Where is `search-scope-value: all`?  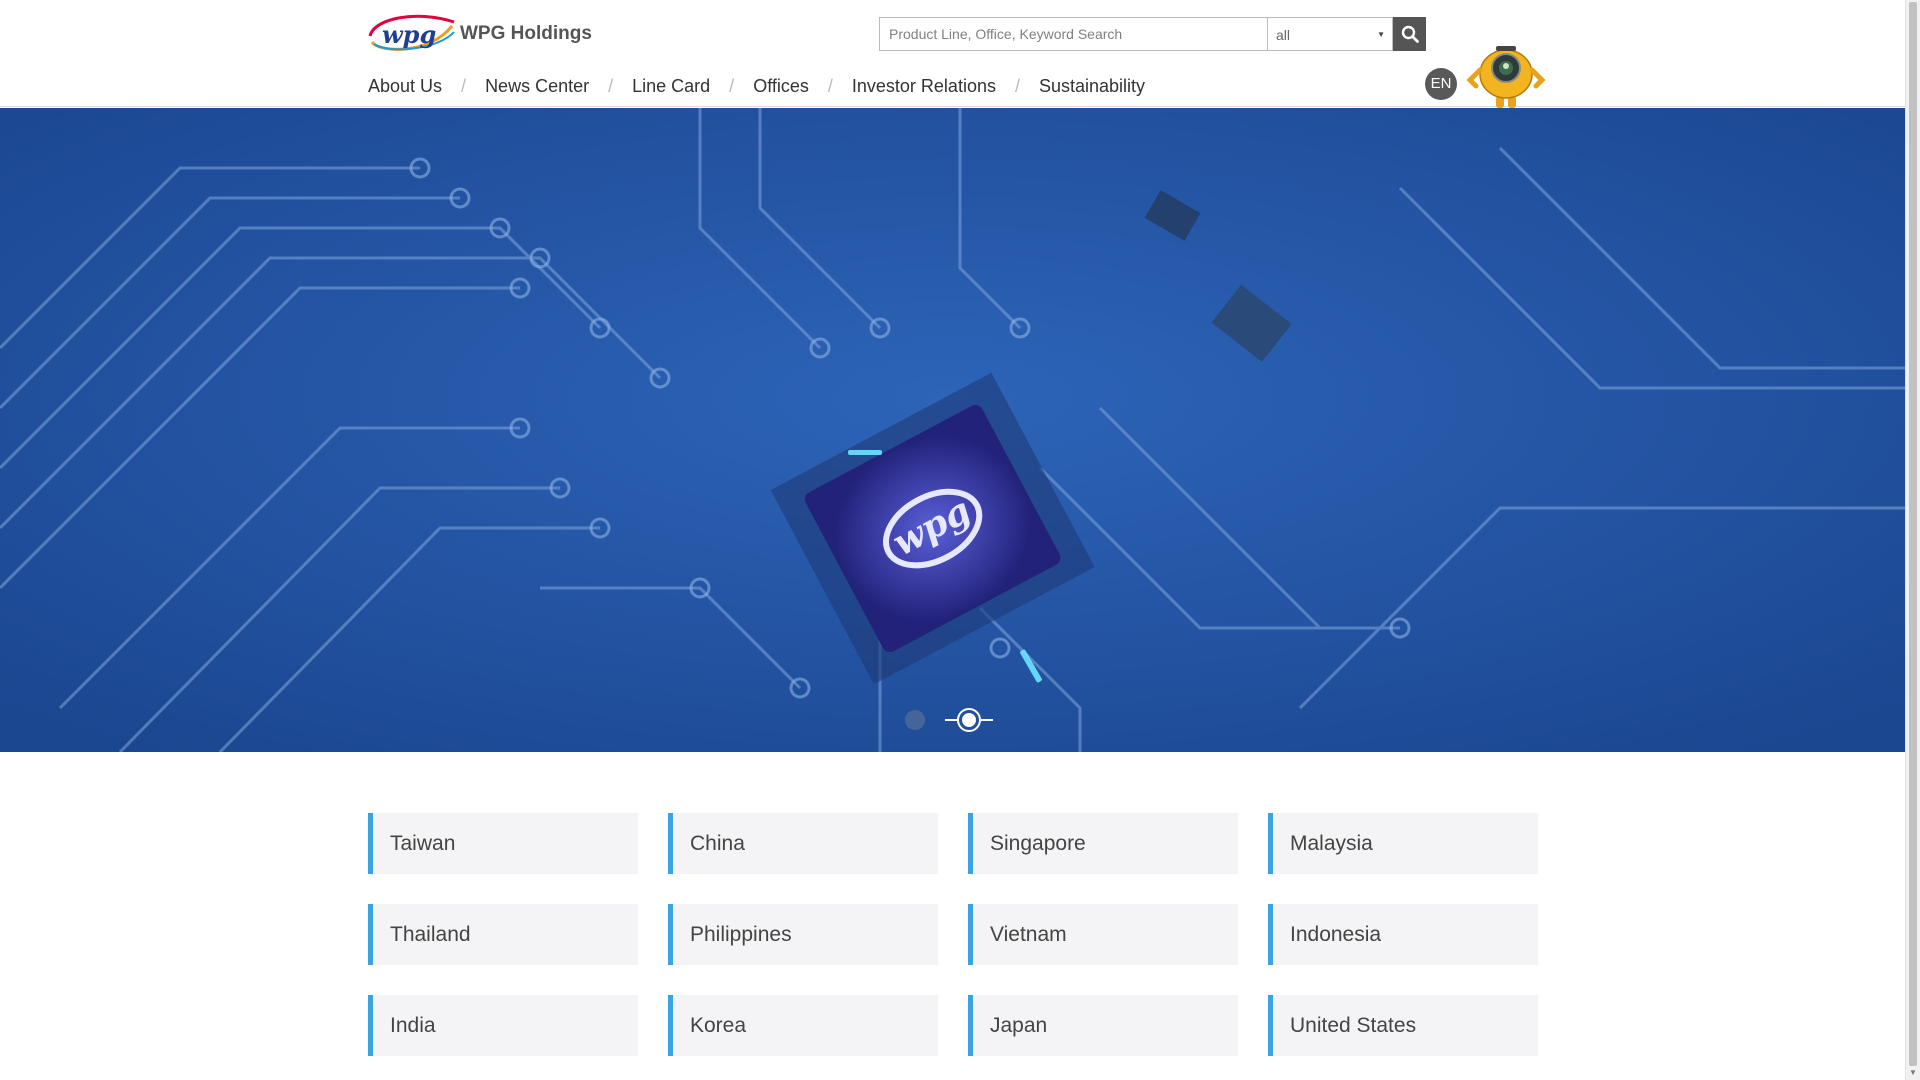 search-scope-value: all is located at coordinates (1283, 35).